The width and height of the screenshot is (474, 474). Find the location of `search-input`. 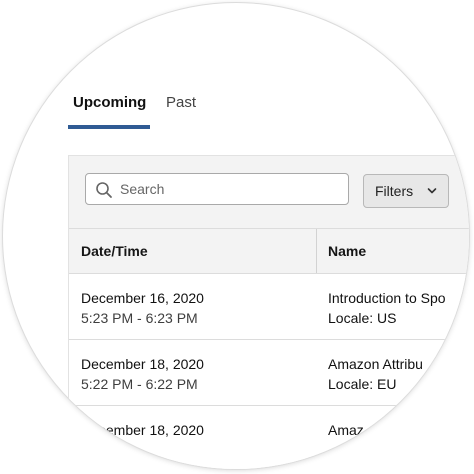

search-input is located at coordinates (230, 189).